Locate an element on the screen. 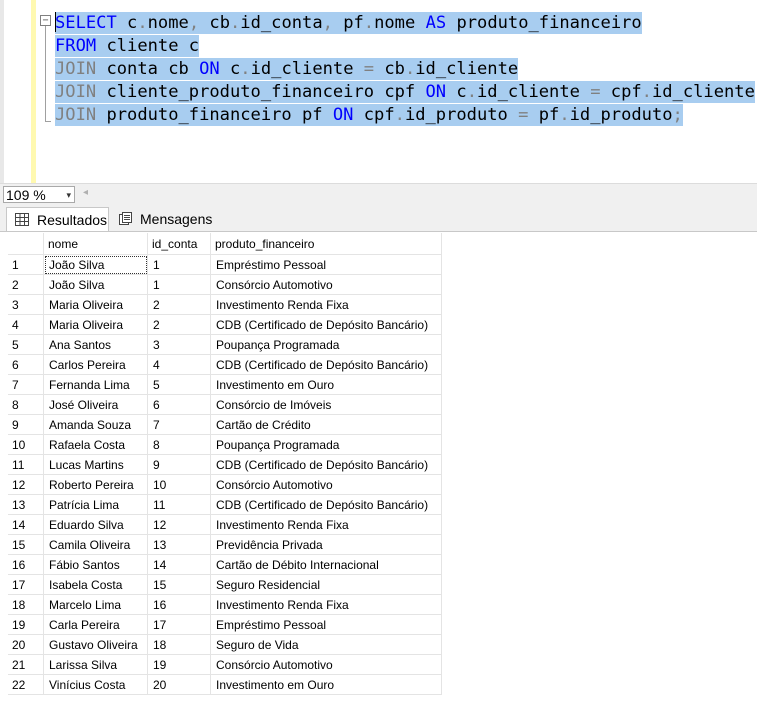 The width and height of the screenshot is (757, 710). table-row: 1 João Silva 1 Empréstimo Pessoal is located at coordinates (225, 265).